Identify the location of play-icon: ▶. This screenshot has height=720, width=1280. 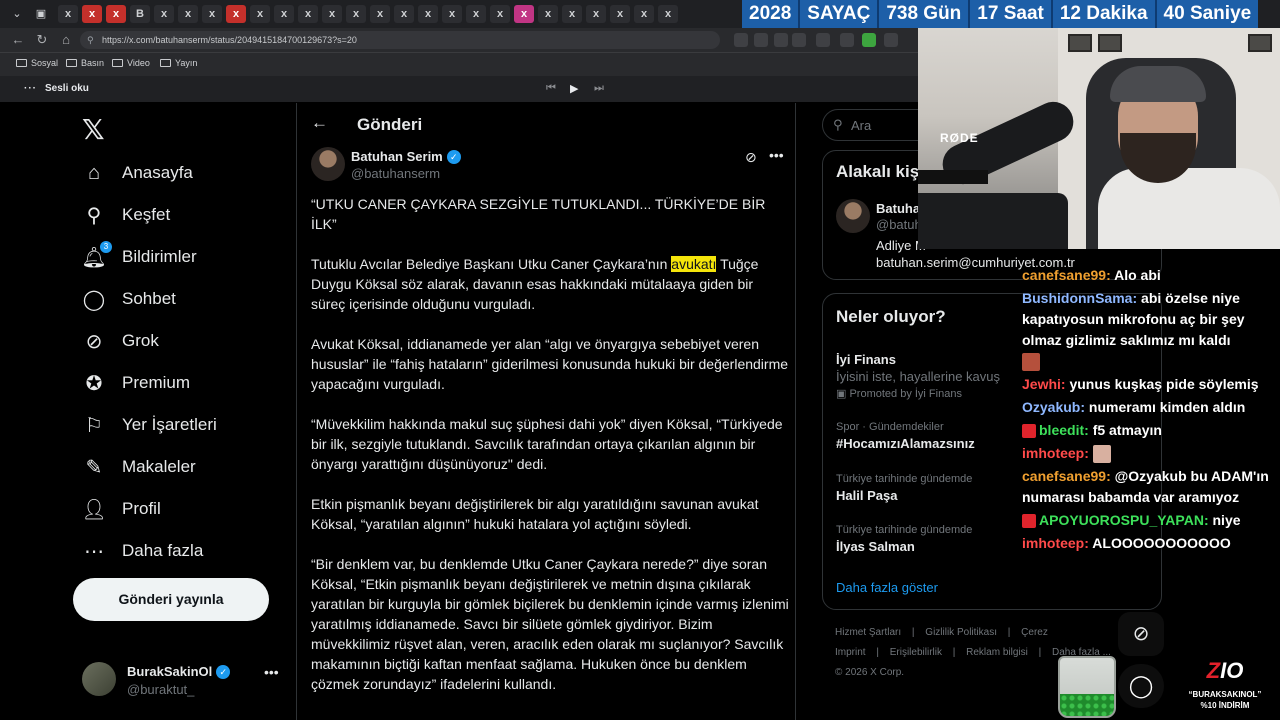
(574, 88).